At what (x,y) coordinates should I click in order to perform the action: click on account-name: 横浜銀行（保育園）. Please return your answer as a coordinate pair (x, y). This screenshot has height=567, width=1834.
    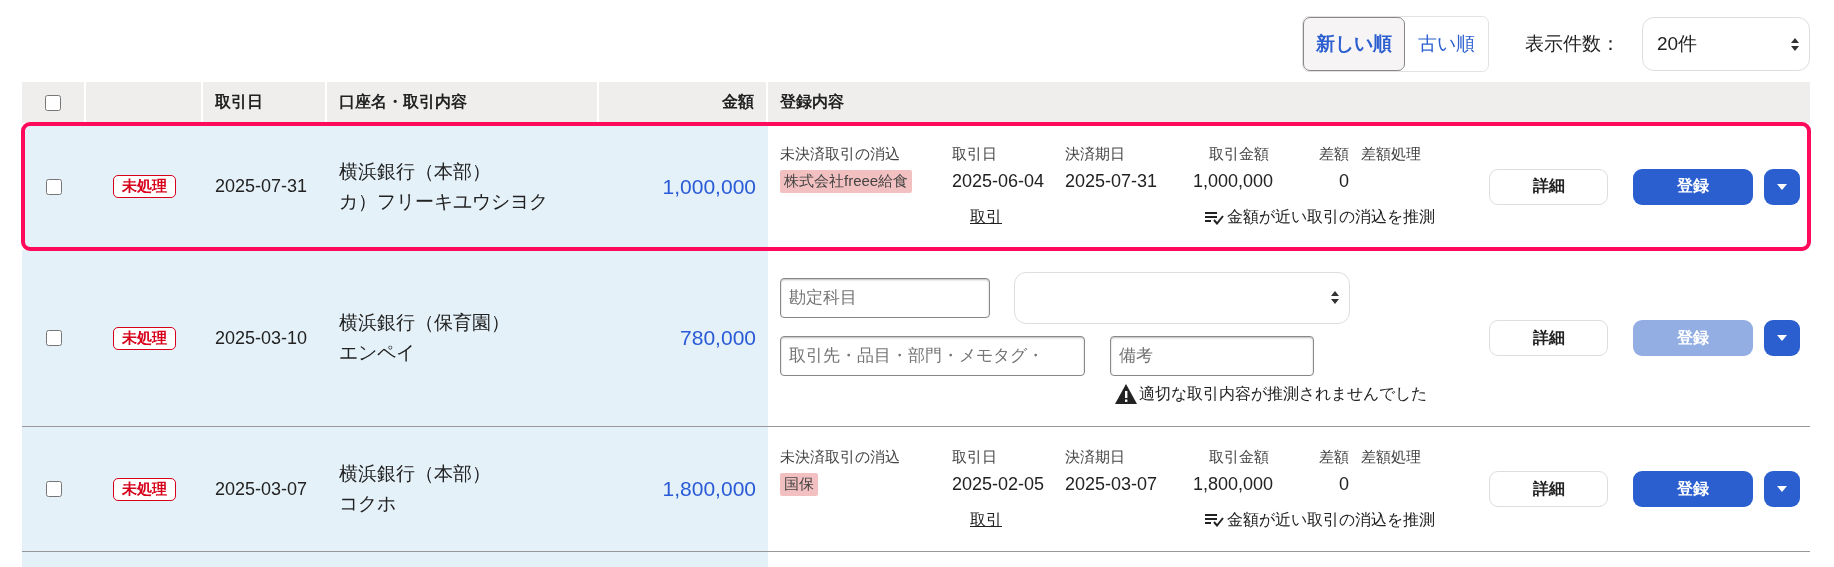
    Looking at the image, I should click on (424, 323).